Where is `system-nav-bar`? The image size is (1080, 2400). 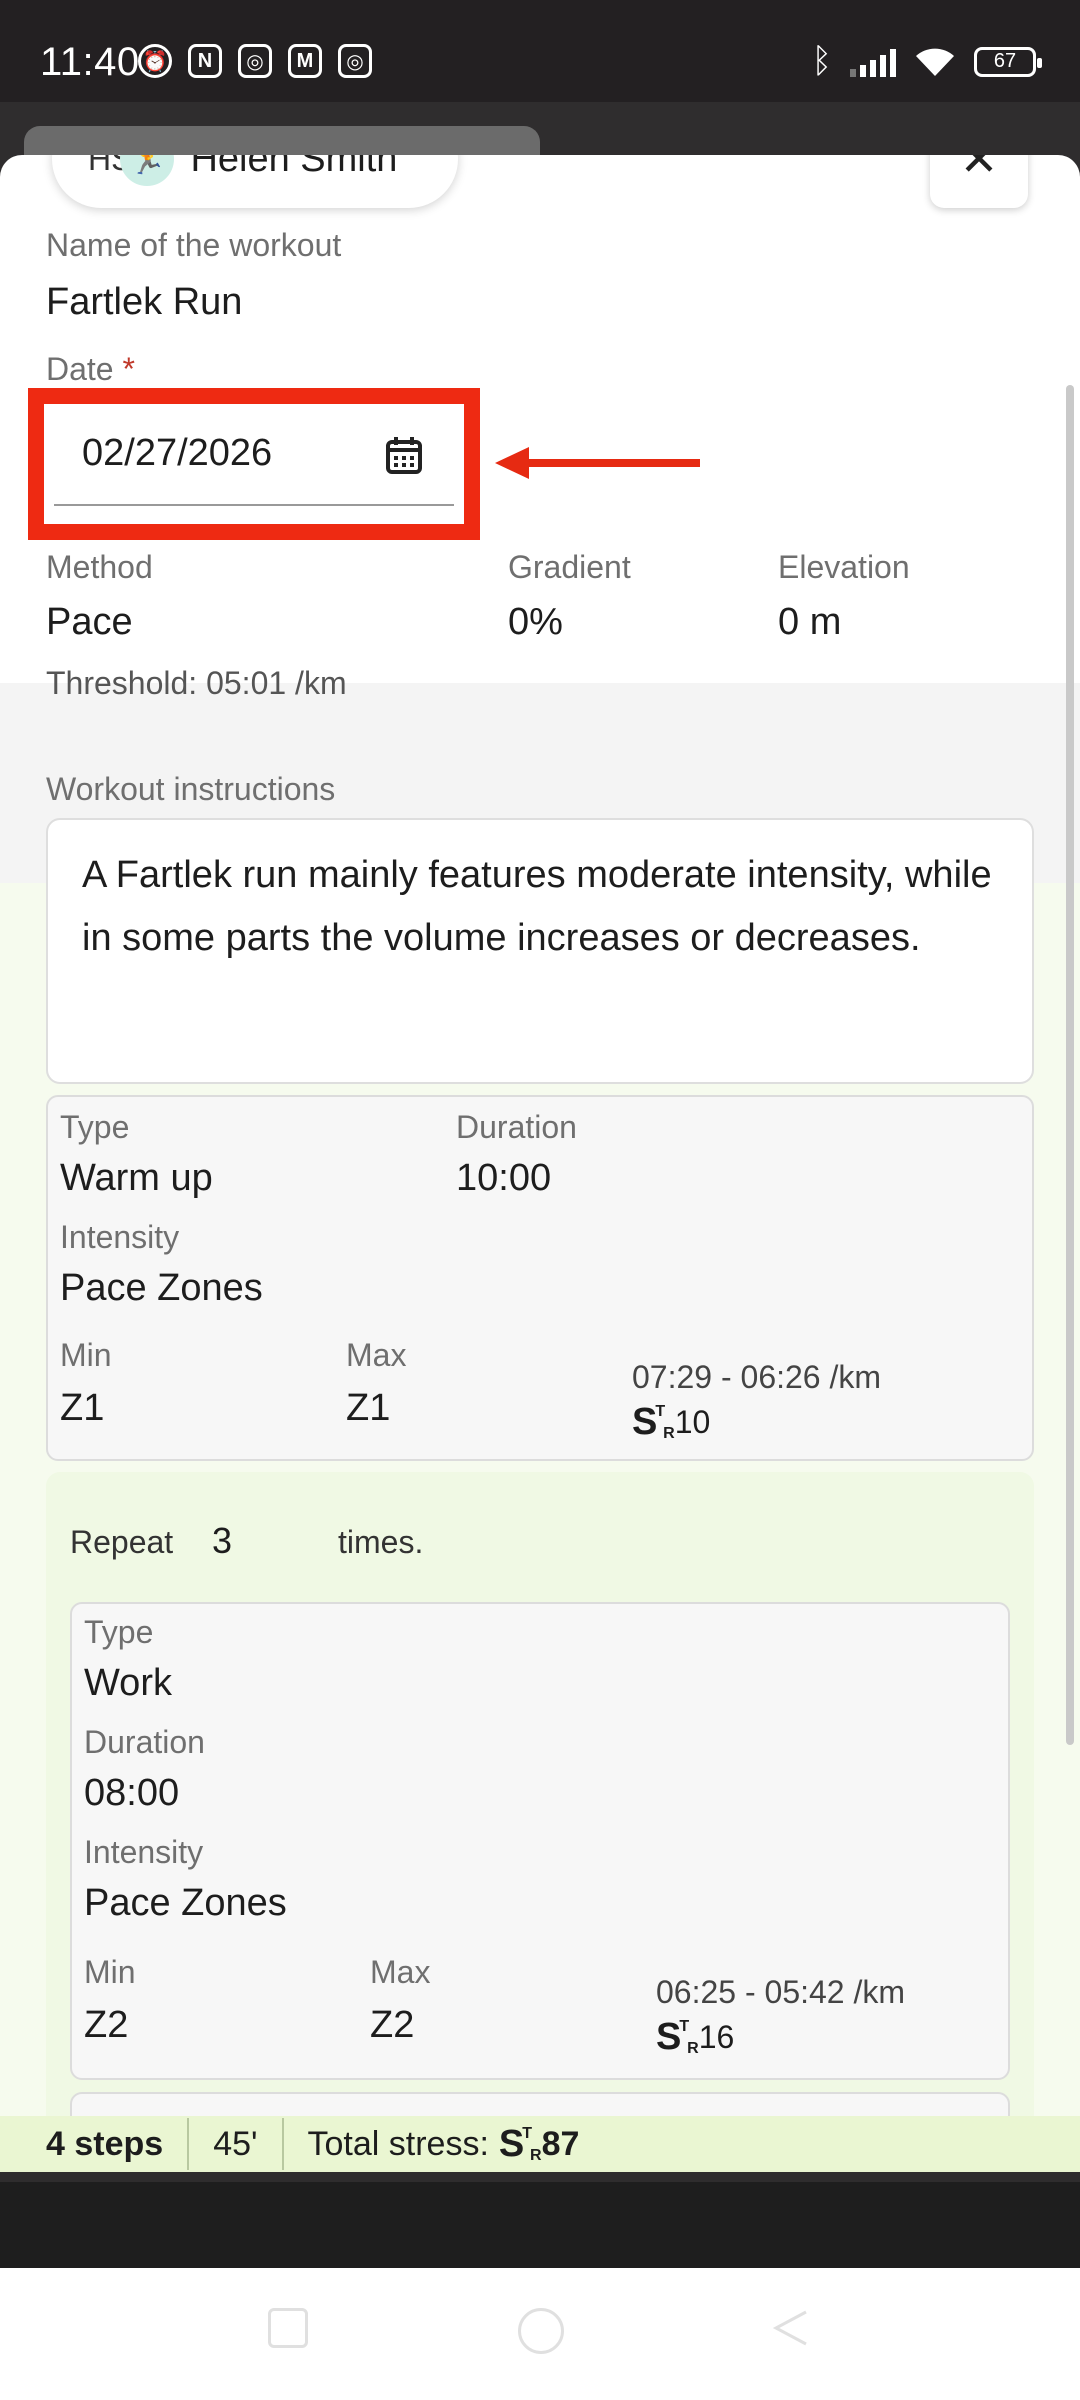
system-nav-bar is located at coordinates (540, 2334).